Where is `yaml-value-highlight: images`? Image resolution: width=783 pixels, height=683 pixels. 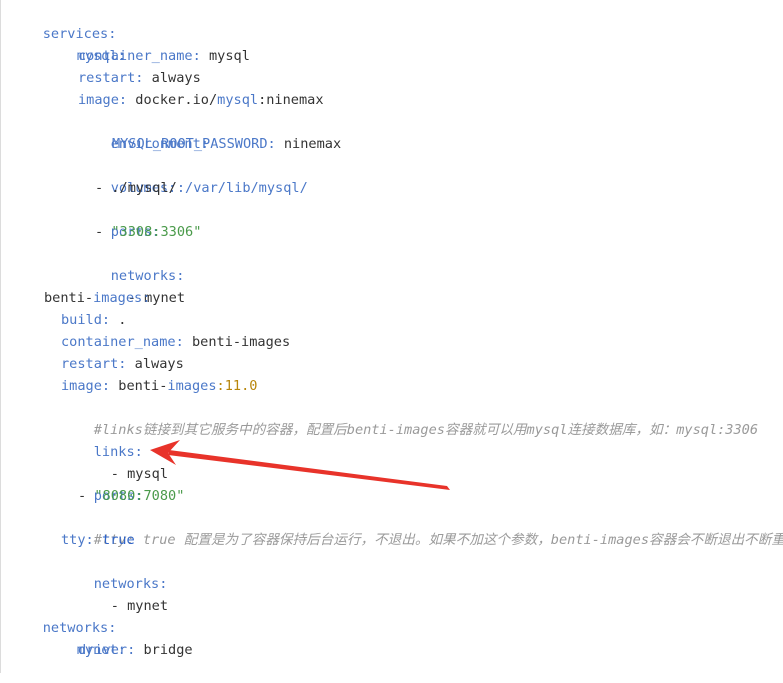 yaml-value-highlight: images is located at coordinates (192, 386).